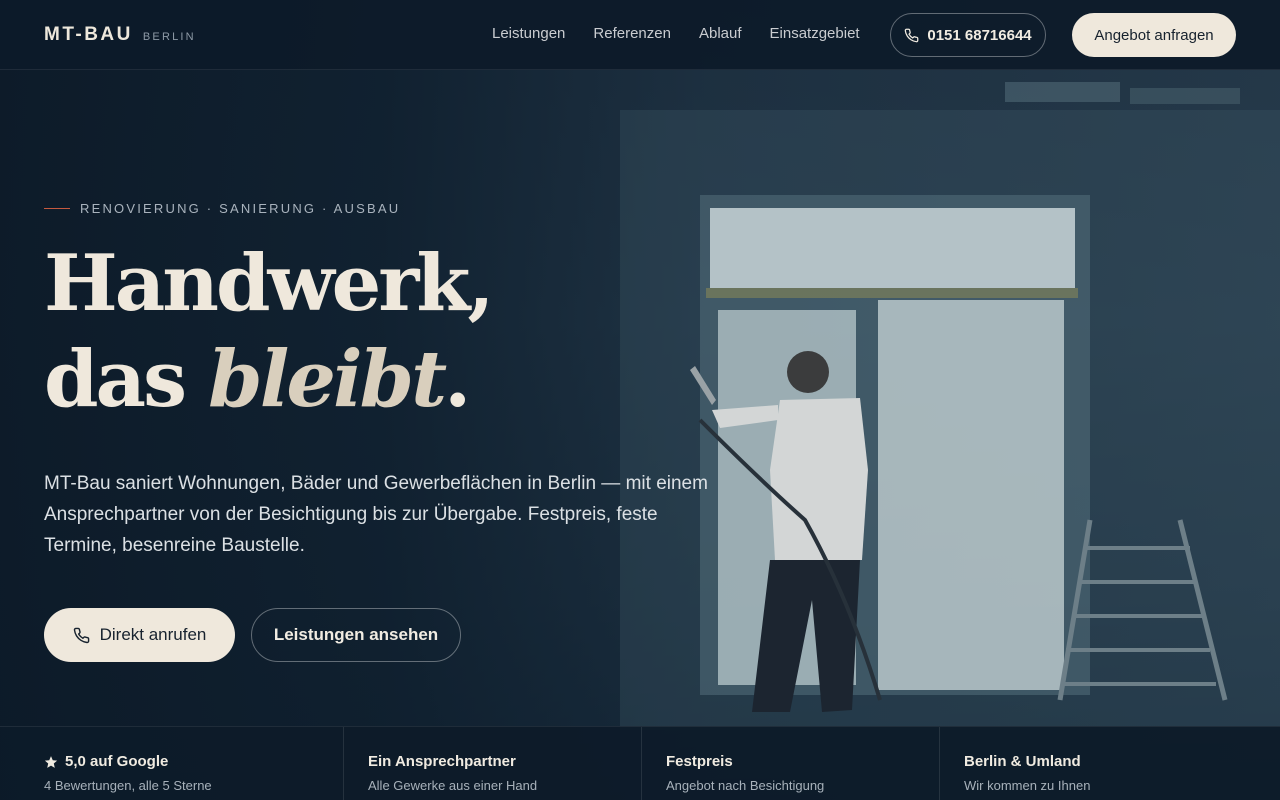 The width and height of the screenshot is (1280, 800). I want to click on trust-title-area: Berlin & Umland, so click(1022, 761).